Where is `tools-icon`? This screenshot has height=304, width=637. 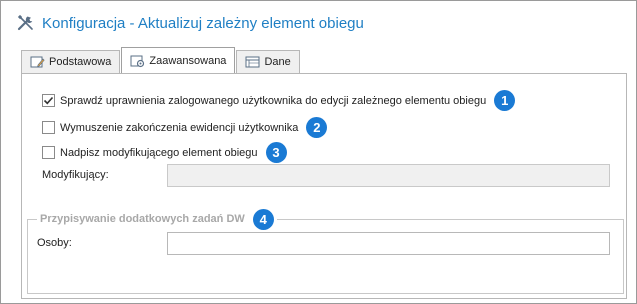 tools-icon is located at coordinates (26, 23).